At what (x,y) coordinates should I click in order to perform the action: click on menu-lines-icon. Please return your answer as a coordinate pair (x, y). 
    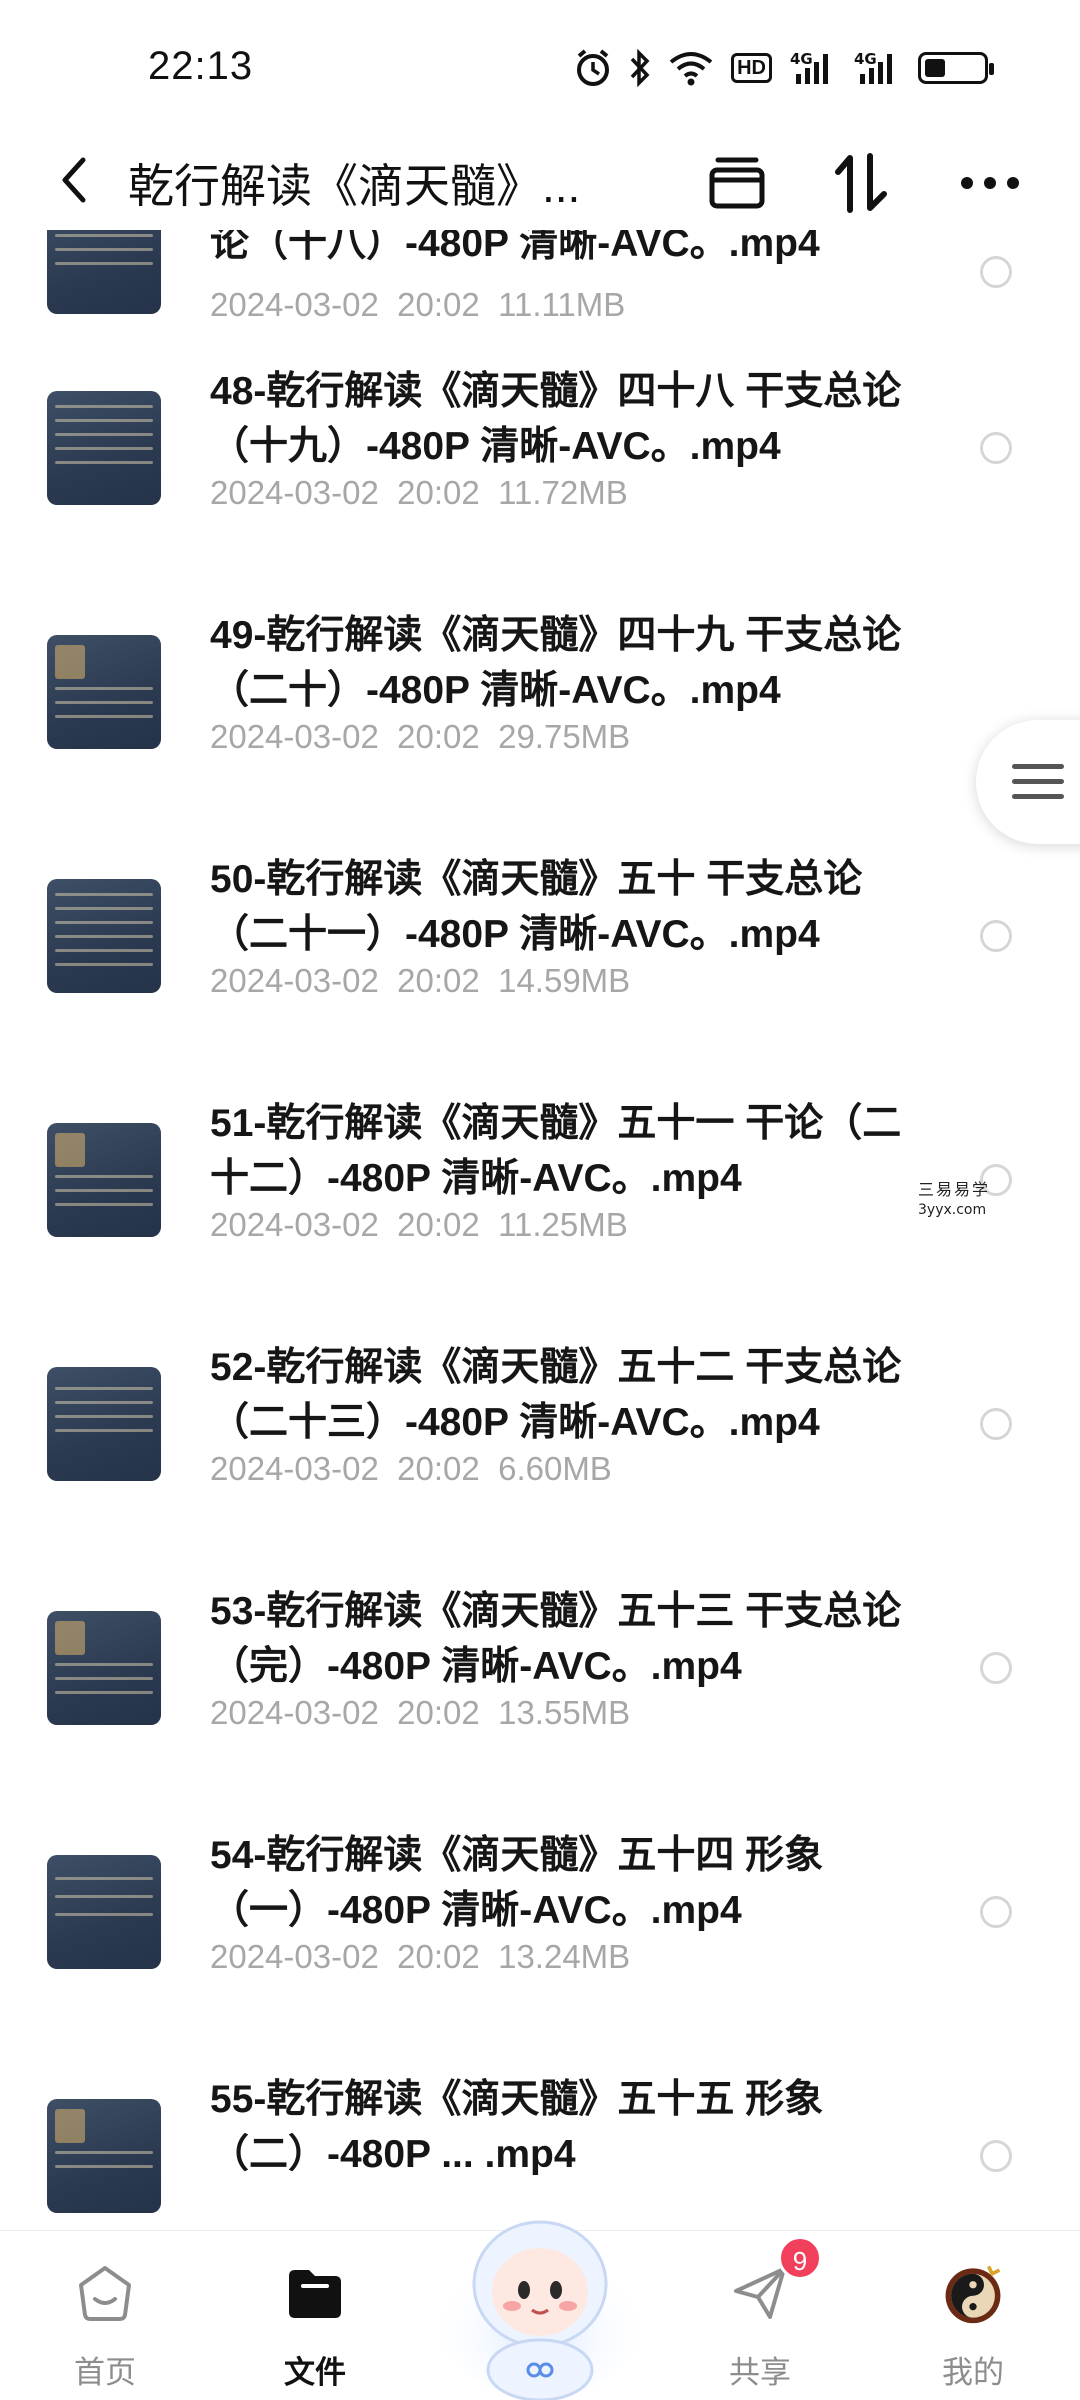
    Looking at the image, I should click on (1038, 766).